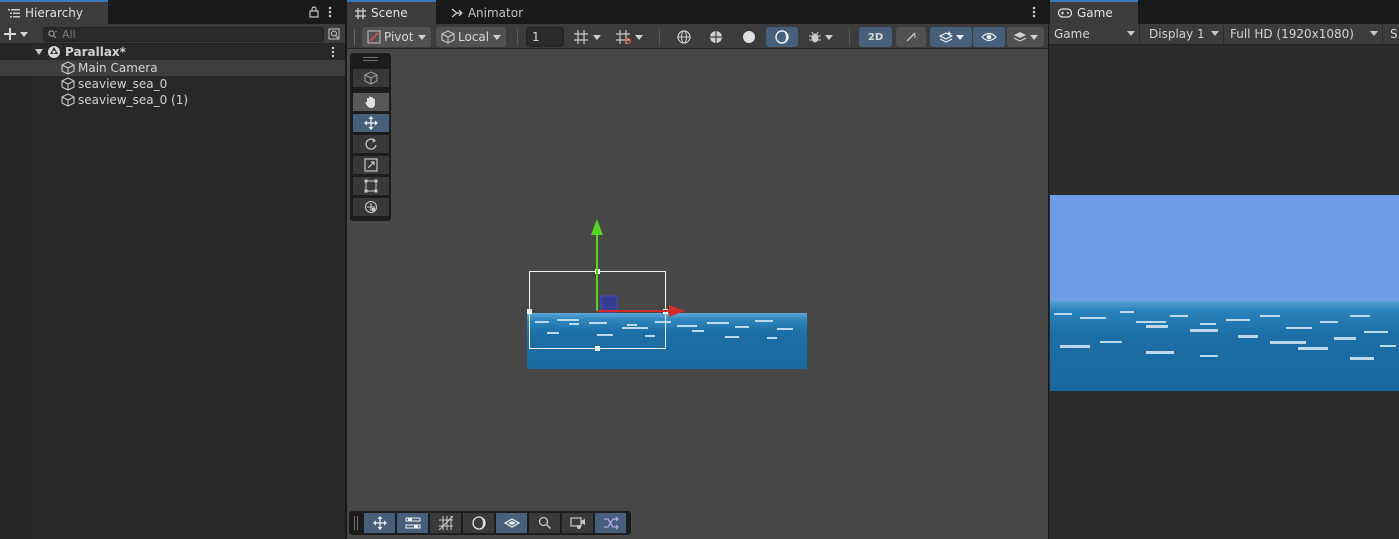  What do you see at coordinates (748, 37) in the screenshot?
I see `shaded-button` at bounding box center [748, 37].